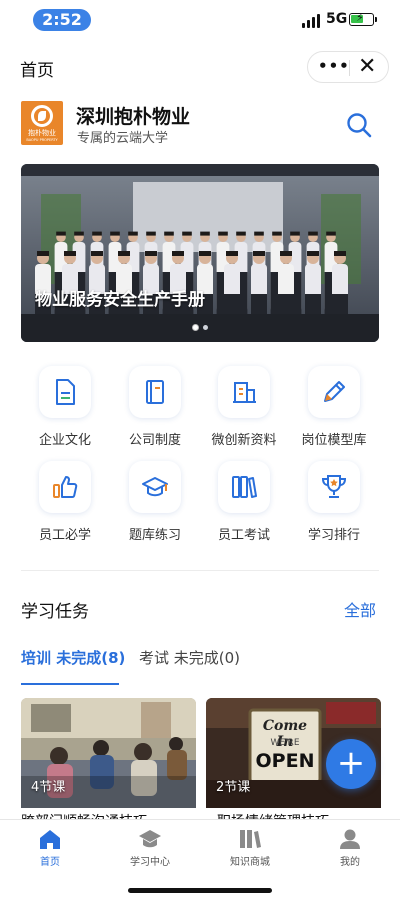 This screenshot has width=400, height=900. I want to click on grid-item-question-bank: 题库练习, so click(155, 506).